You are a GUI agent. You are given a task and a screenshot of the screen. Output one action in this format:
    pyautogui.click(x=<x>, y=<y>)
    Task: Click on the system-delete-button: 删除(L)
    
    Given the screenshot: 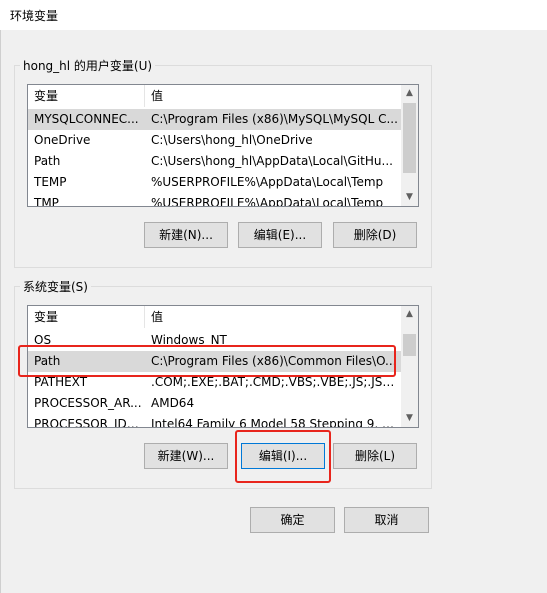 What is the action you would take?
    pyautogui.click(x=375, y=456)
    